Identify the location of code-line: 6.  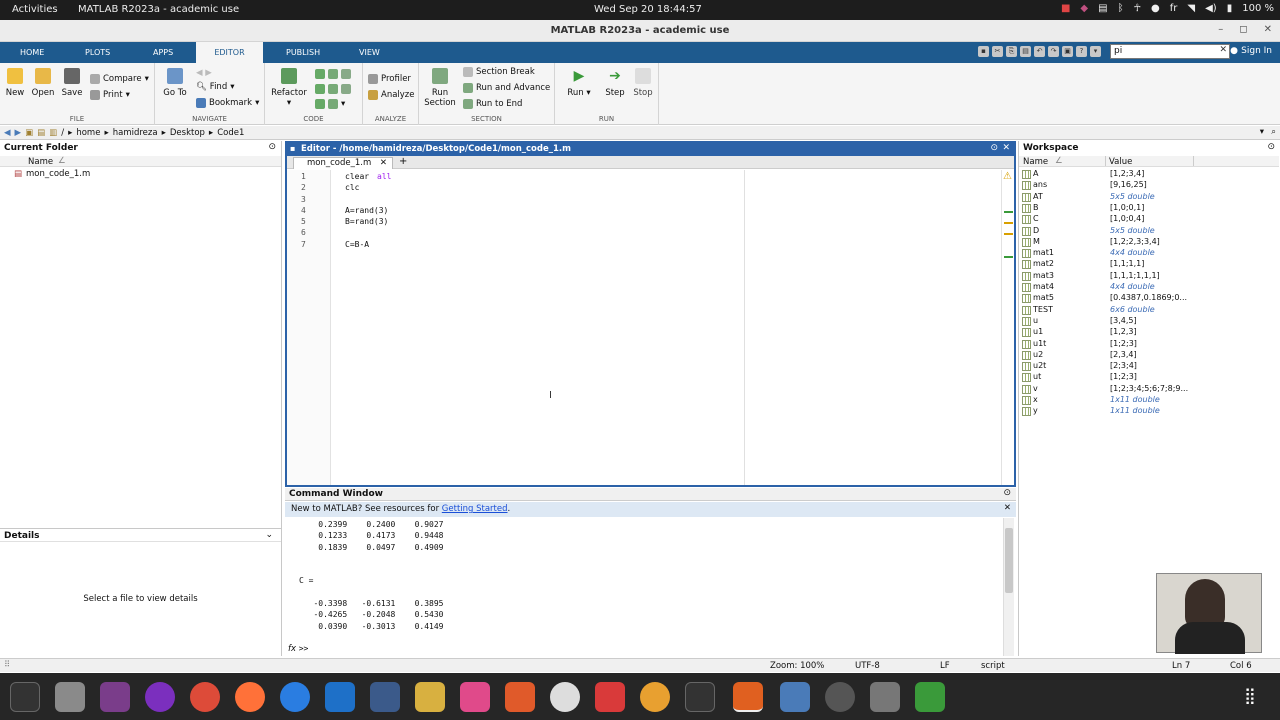
(637, 233).